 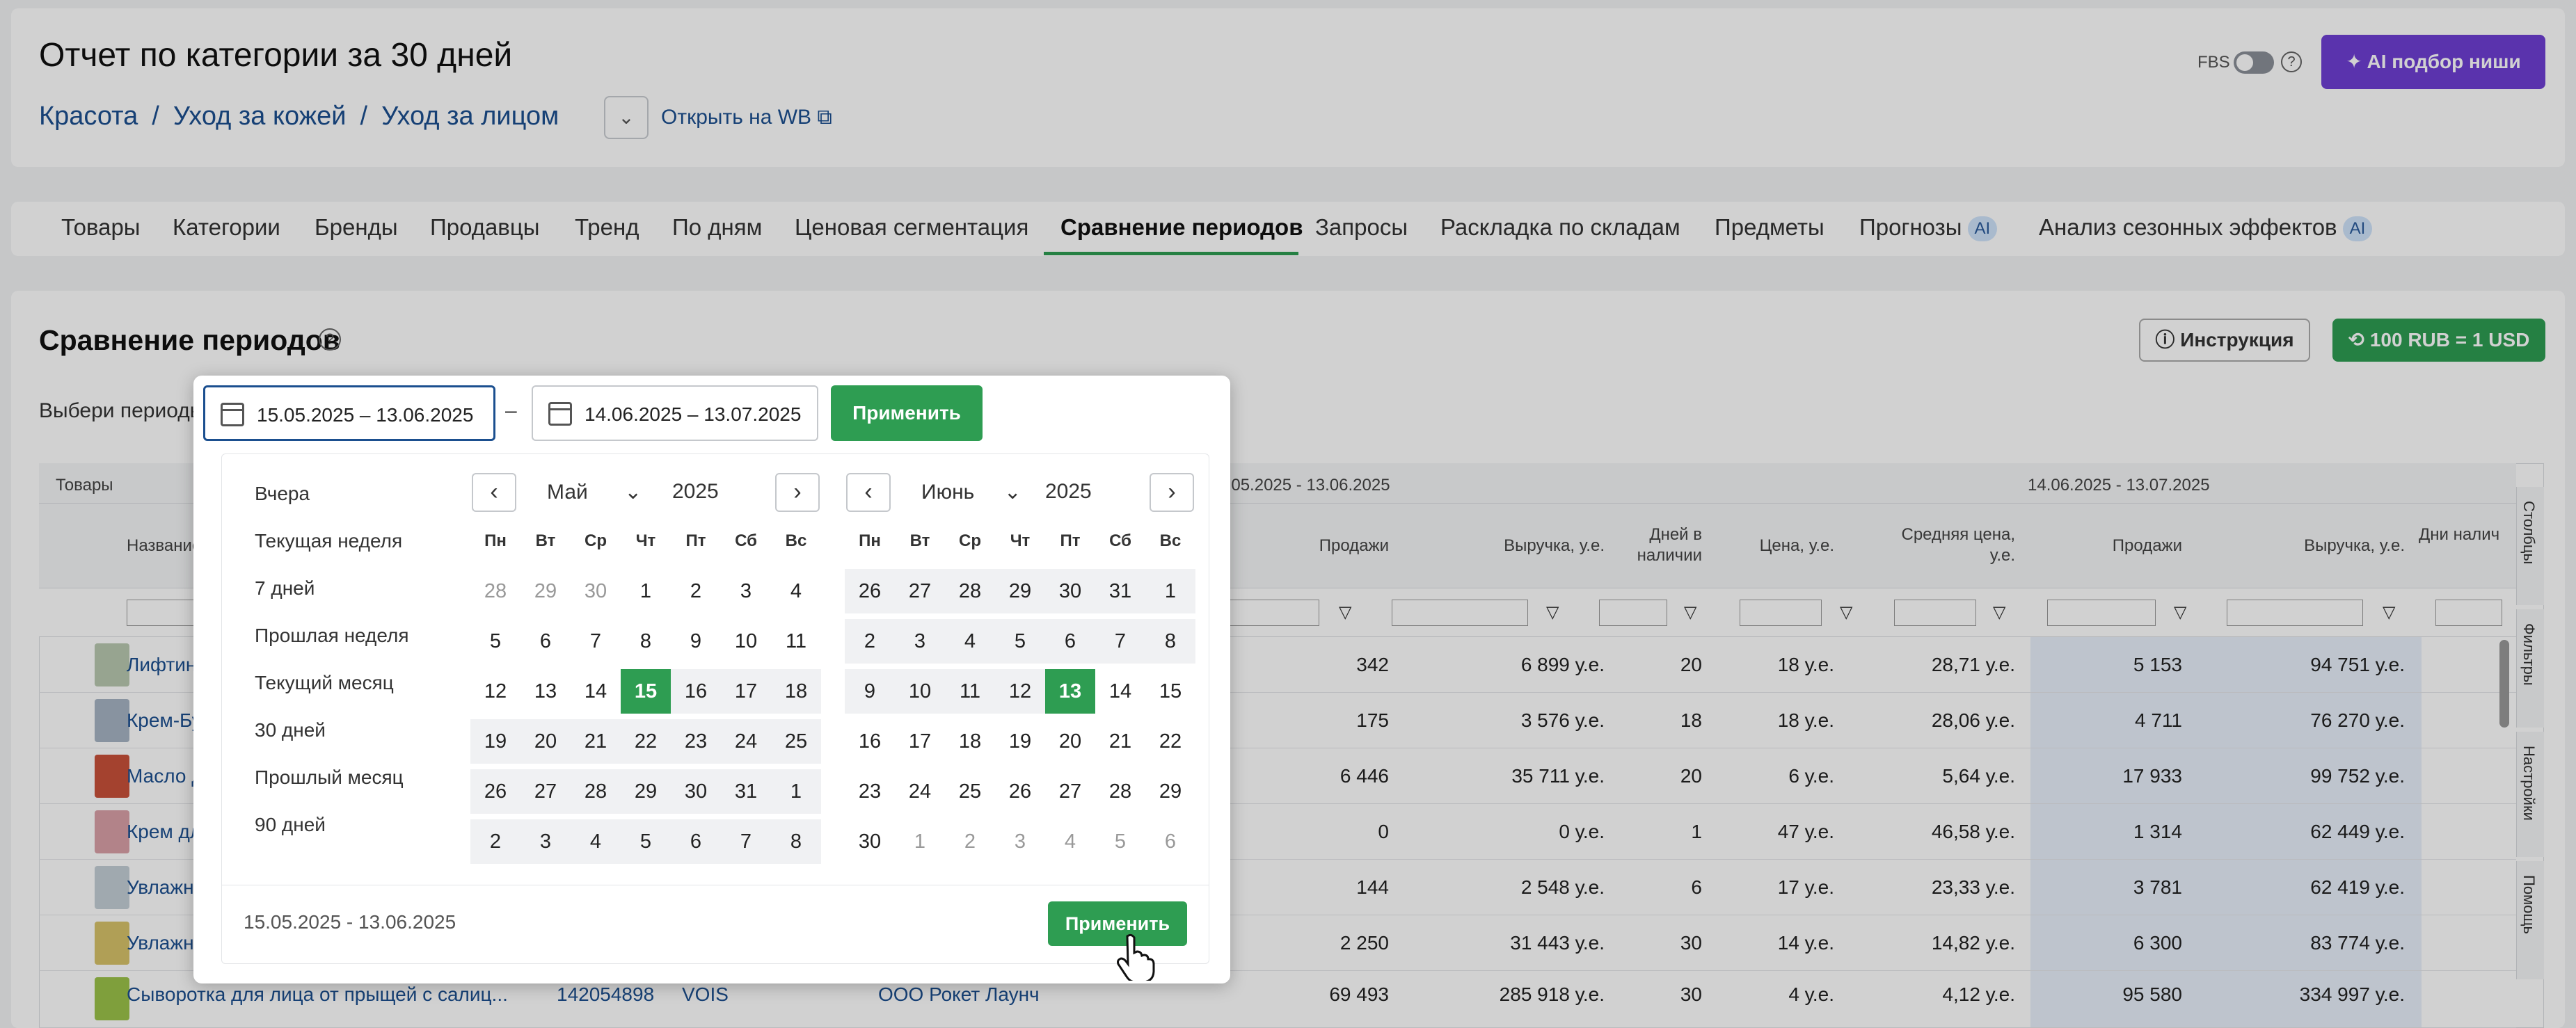 What do you see at coordinates (290, 825) in the screenshot?
I see `preset-90-days: 90 дней` at bounding box center [290, 825].